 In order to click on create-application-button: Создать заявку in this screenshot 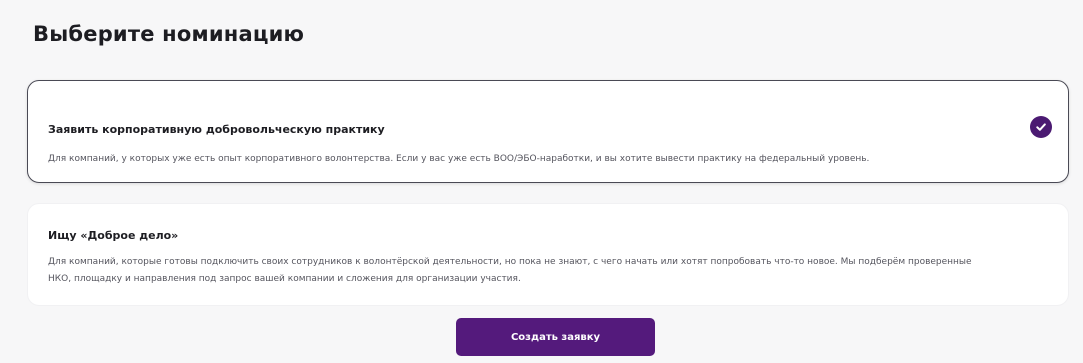, I will do `click(555, 337)`.